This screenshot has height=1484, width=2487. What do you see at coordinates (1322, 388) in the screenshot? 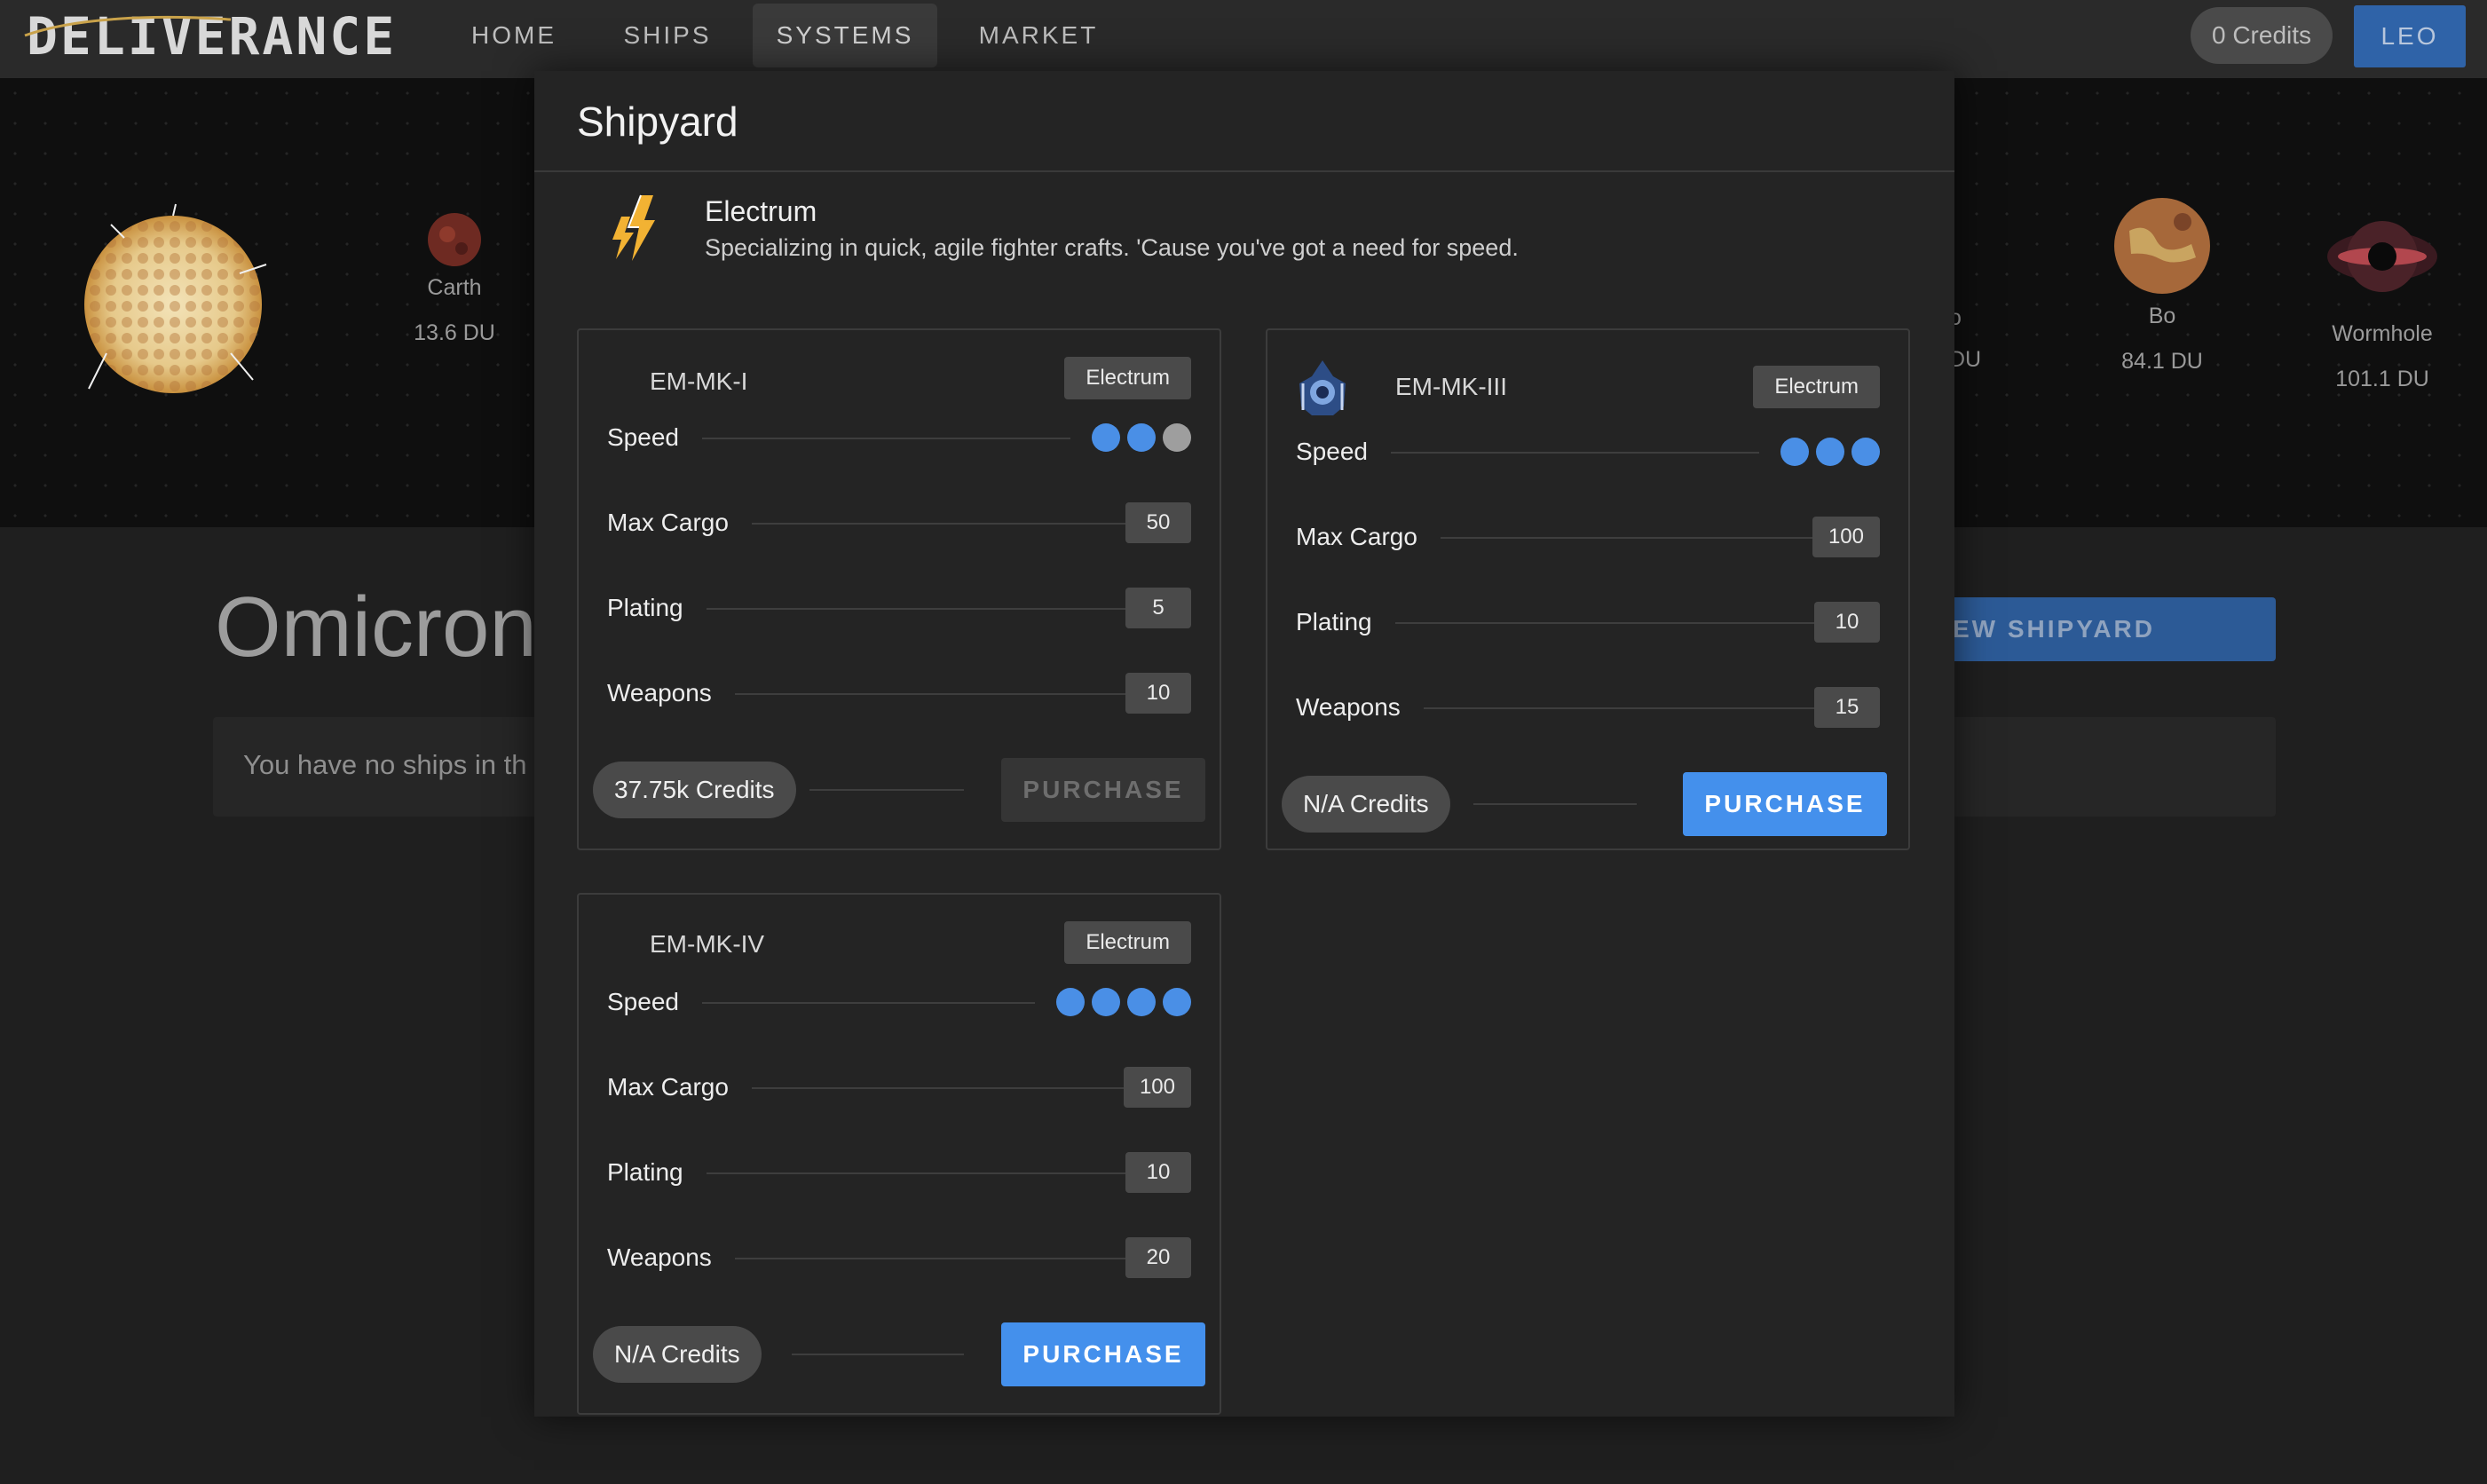
I see `ship-icon` at bounding box center [1322, 388].